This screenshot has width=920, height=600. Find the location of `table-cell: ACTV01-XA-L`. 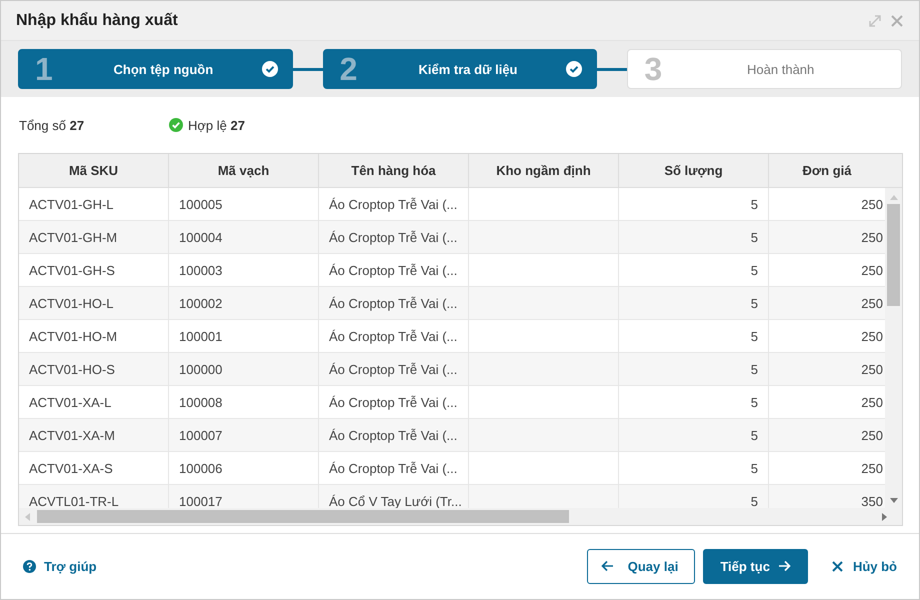

table-cell: ACTV01-XA-L is located at coordinates (94, 402).